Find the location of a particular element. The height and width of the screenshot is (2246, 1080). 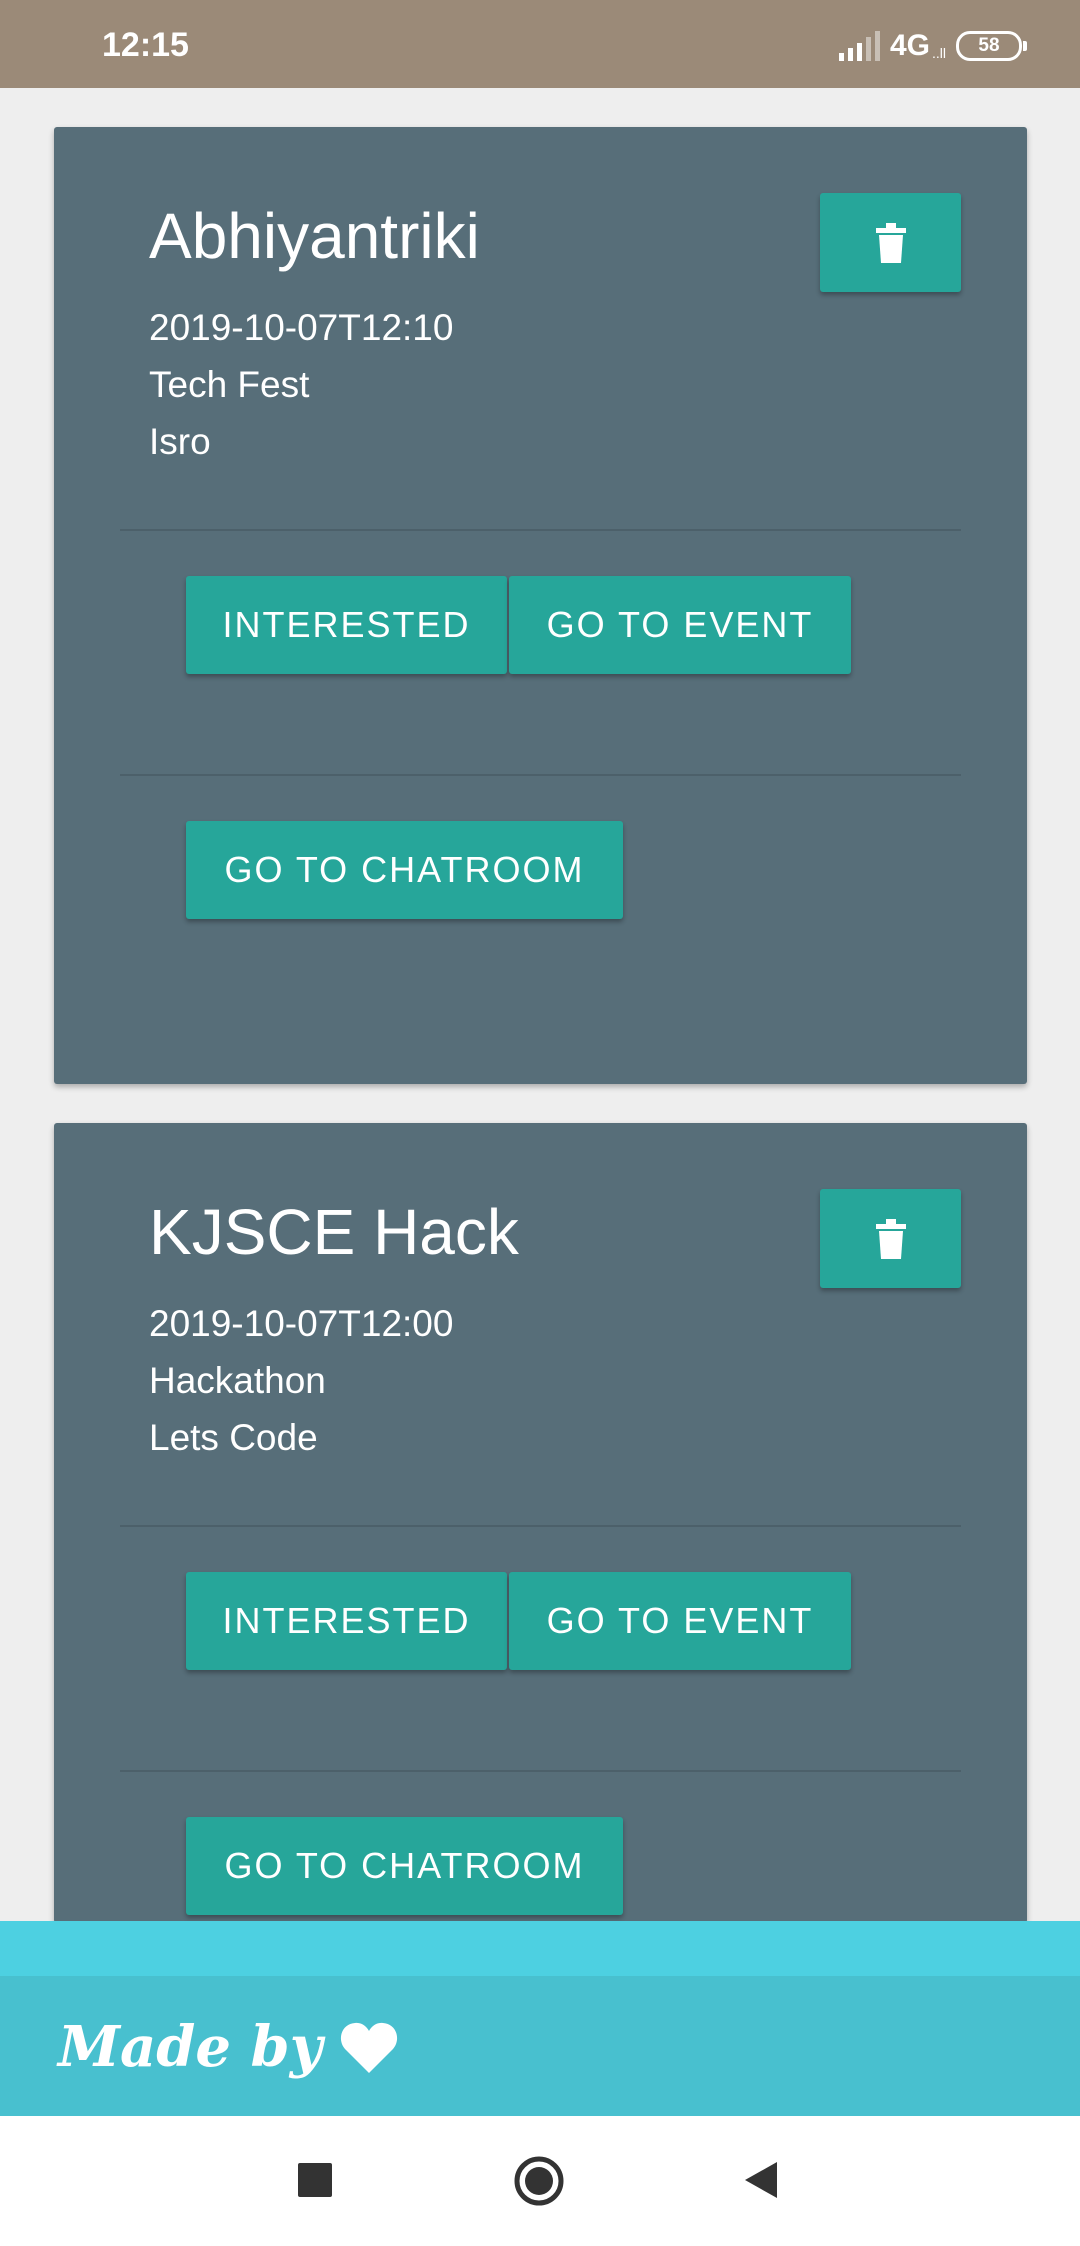

network-type: 4G is located at coordinates (909, 45).